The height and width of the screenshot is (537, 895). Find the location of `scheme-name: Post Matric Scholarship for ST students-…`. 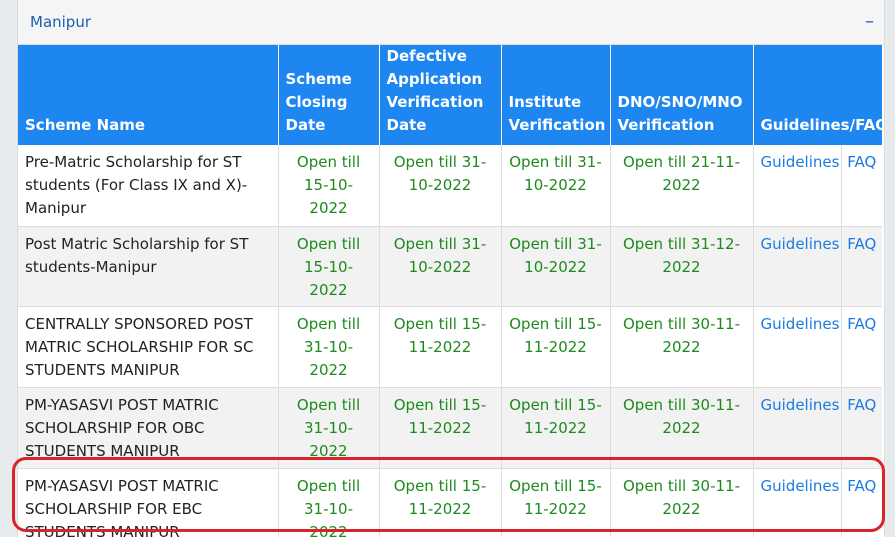

scheme-name: Post Matric Scholarship for ST students-… is located at coordinates (148, 266).